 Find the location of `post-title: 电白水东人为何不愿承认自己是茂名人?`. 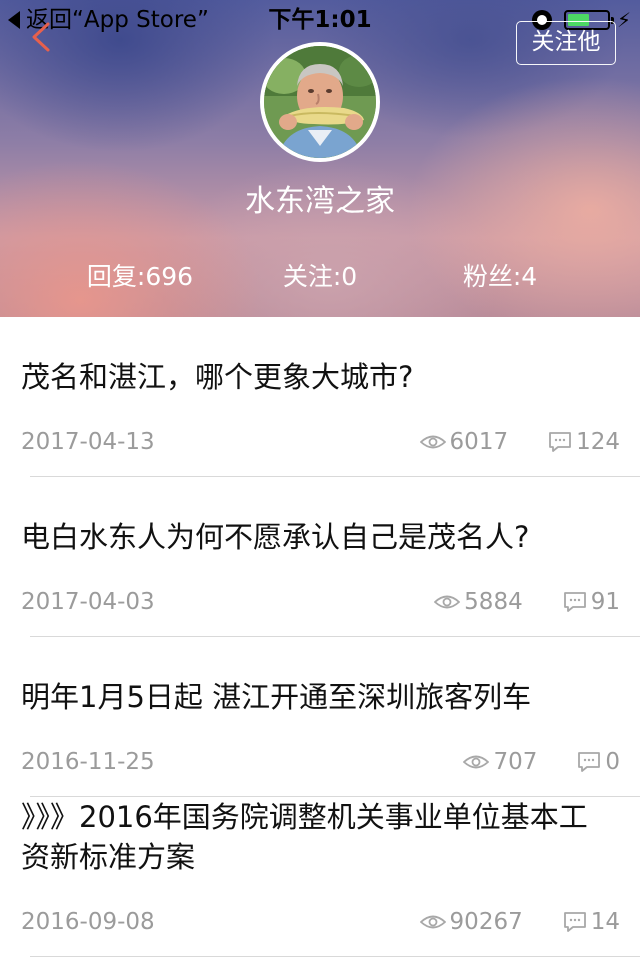

post-title: 电白水东人为何不愿承认自己是茂名人? is located at coordinates (275, 537).